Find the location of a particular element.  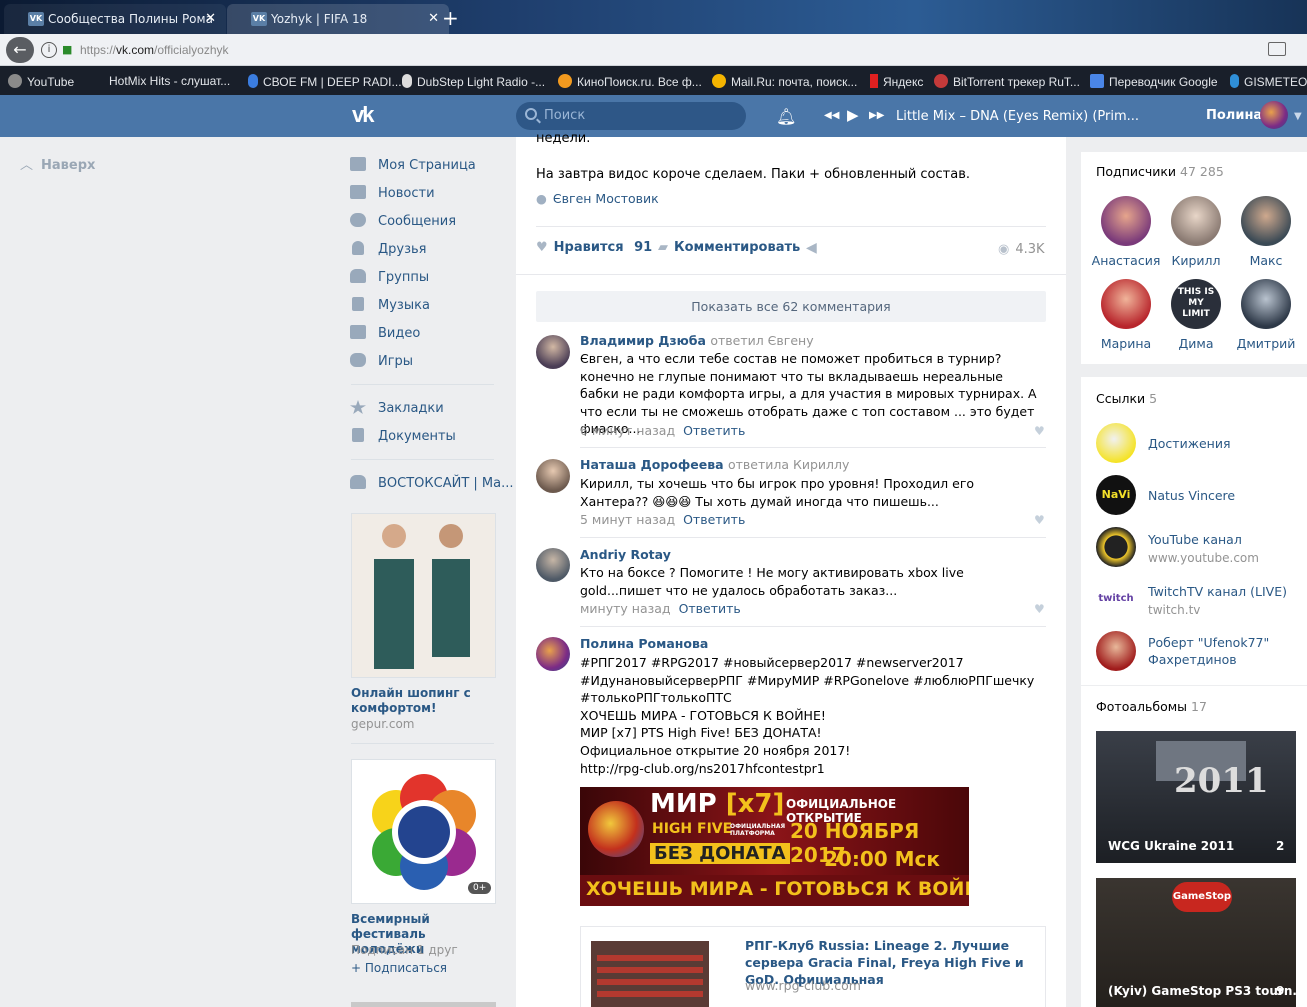

bookmark: GISMETEO is located at coordinates (1268, 81).